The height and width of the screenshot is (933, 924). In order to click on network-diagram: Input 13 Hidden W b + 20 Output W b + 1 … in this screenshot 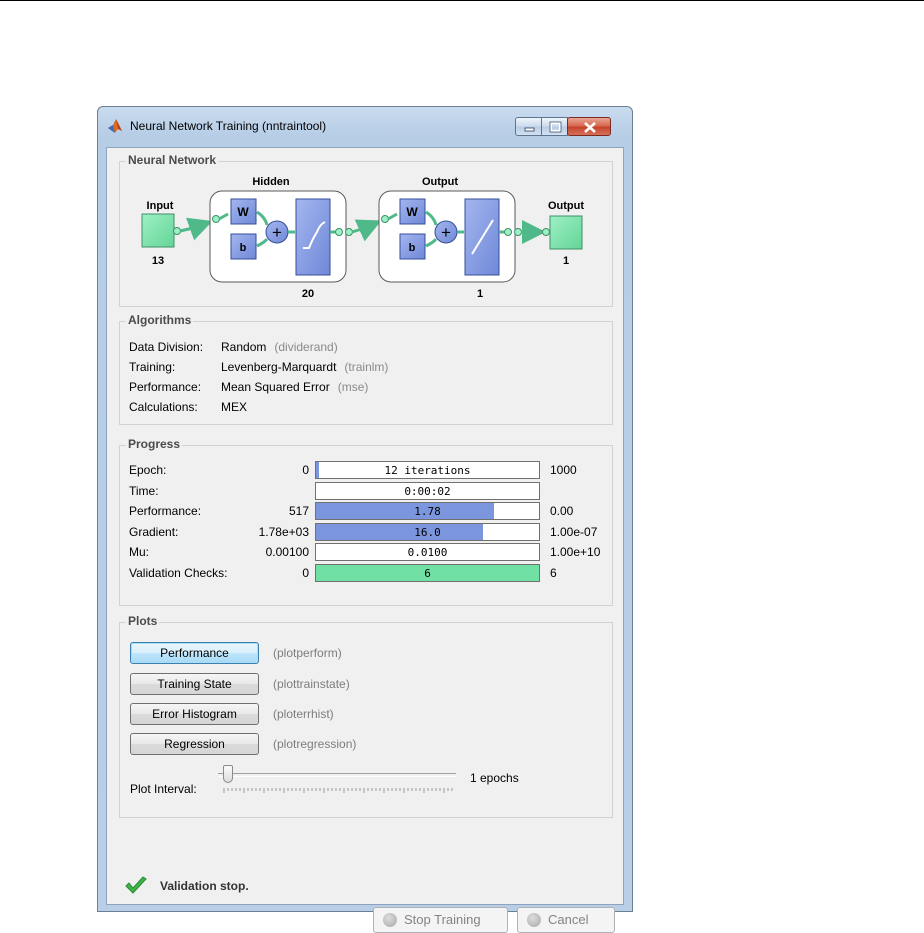, I will do `click(362, 238)`.